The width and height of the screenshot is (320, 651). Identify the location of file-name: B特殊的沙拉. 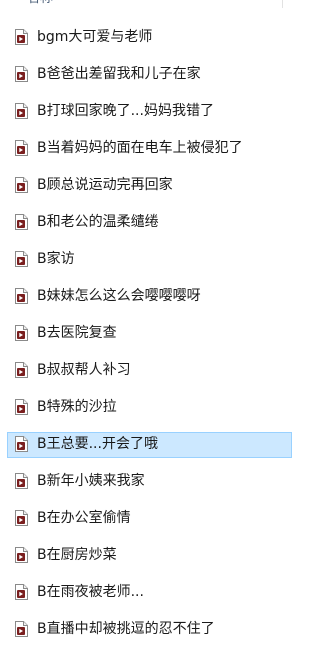
(77, 407).